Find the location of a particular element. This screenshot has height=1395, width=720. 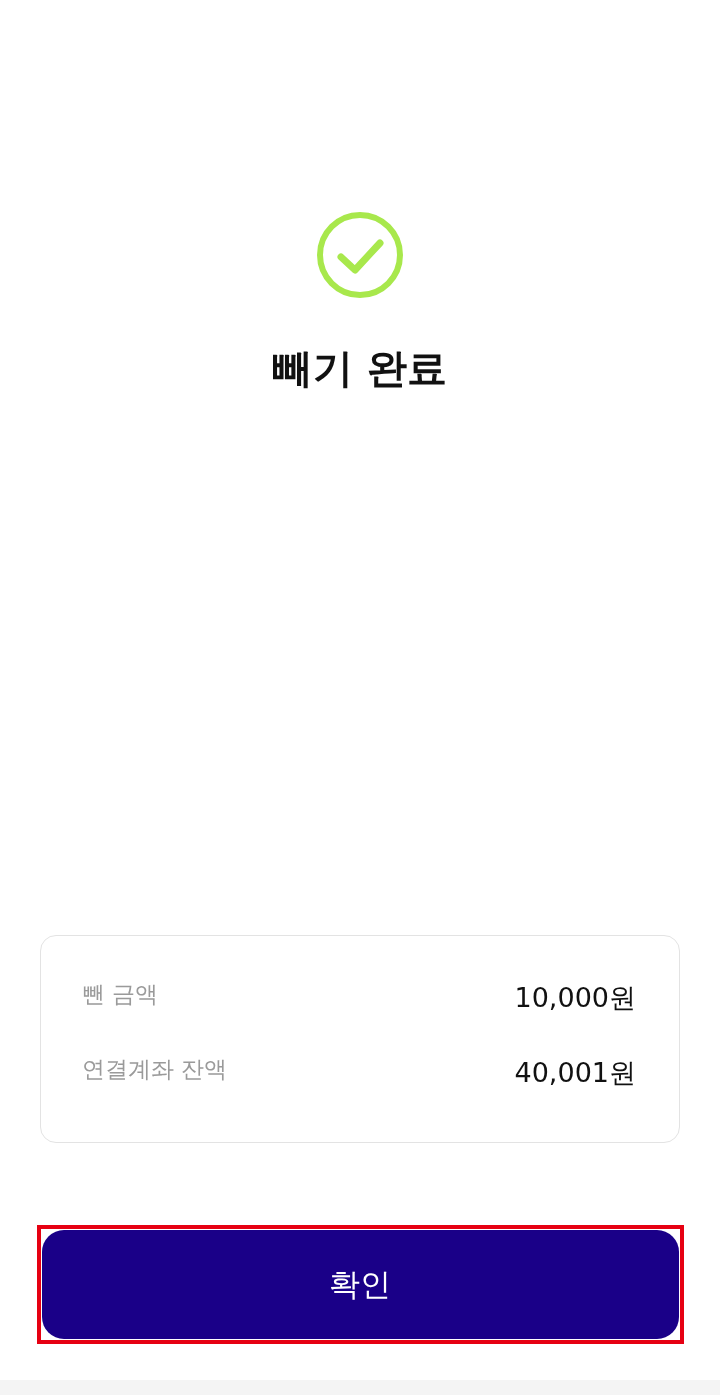

status-title: 빼기 완료 is located at coordinates (360, 368).